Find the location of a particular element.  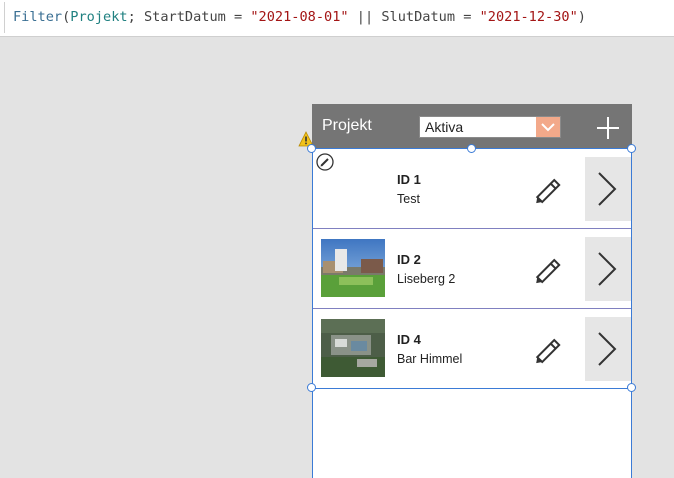

row-name: Bar Himmel is located at coordinates (430, 359).